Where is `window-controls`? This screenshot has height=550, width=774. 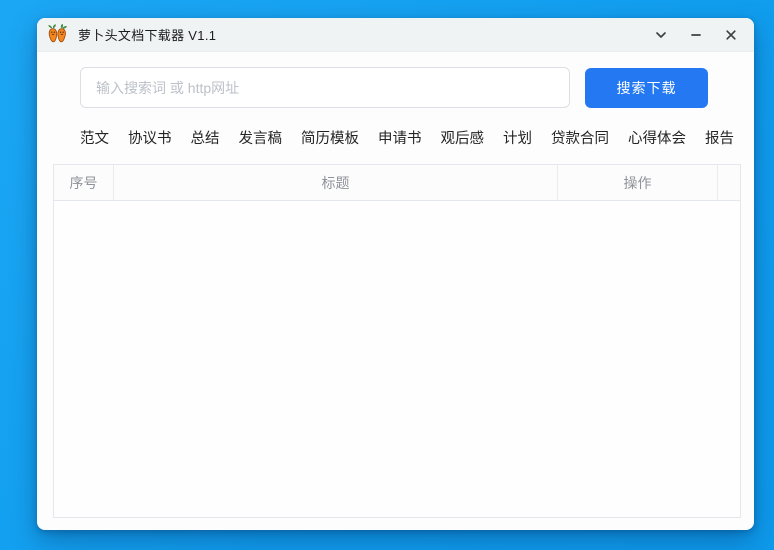
window-controls is located at coordinates (696, 35).